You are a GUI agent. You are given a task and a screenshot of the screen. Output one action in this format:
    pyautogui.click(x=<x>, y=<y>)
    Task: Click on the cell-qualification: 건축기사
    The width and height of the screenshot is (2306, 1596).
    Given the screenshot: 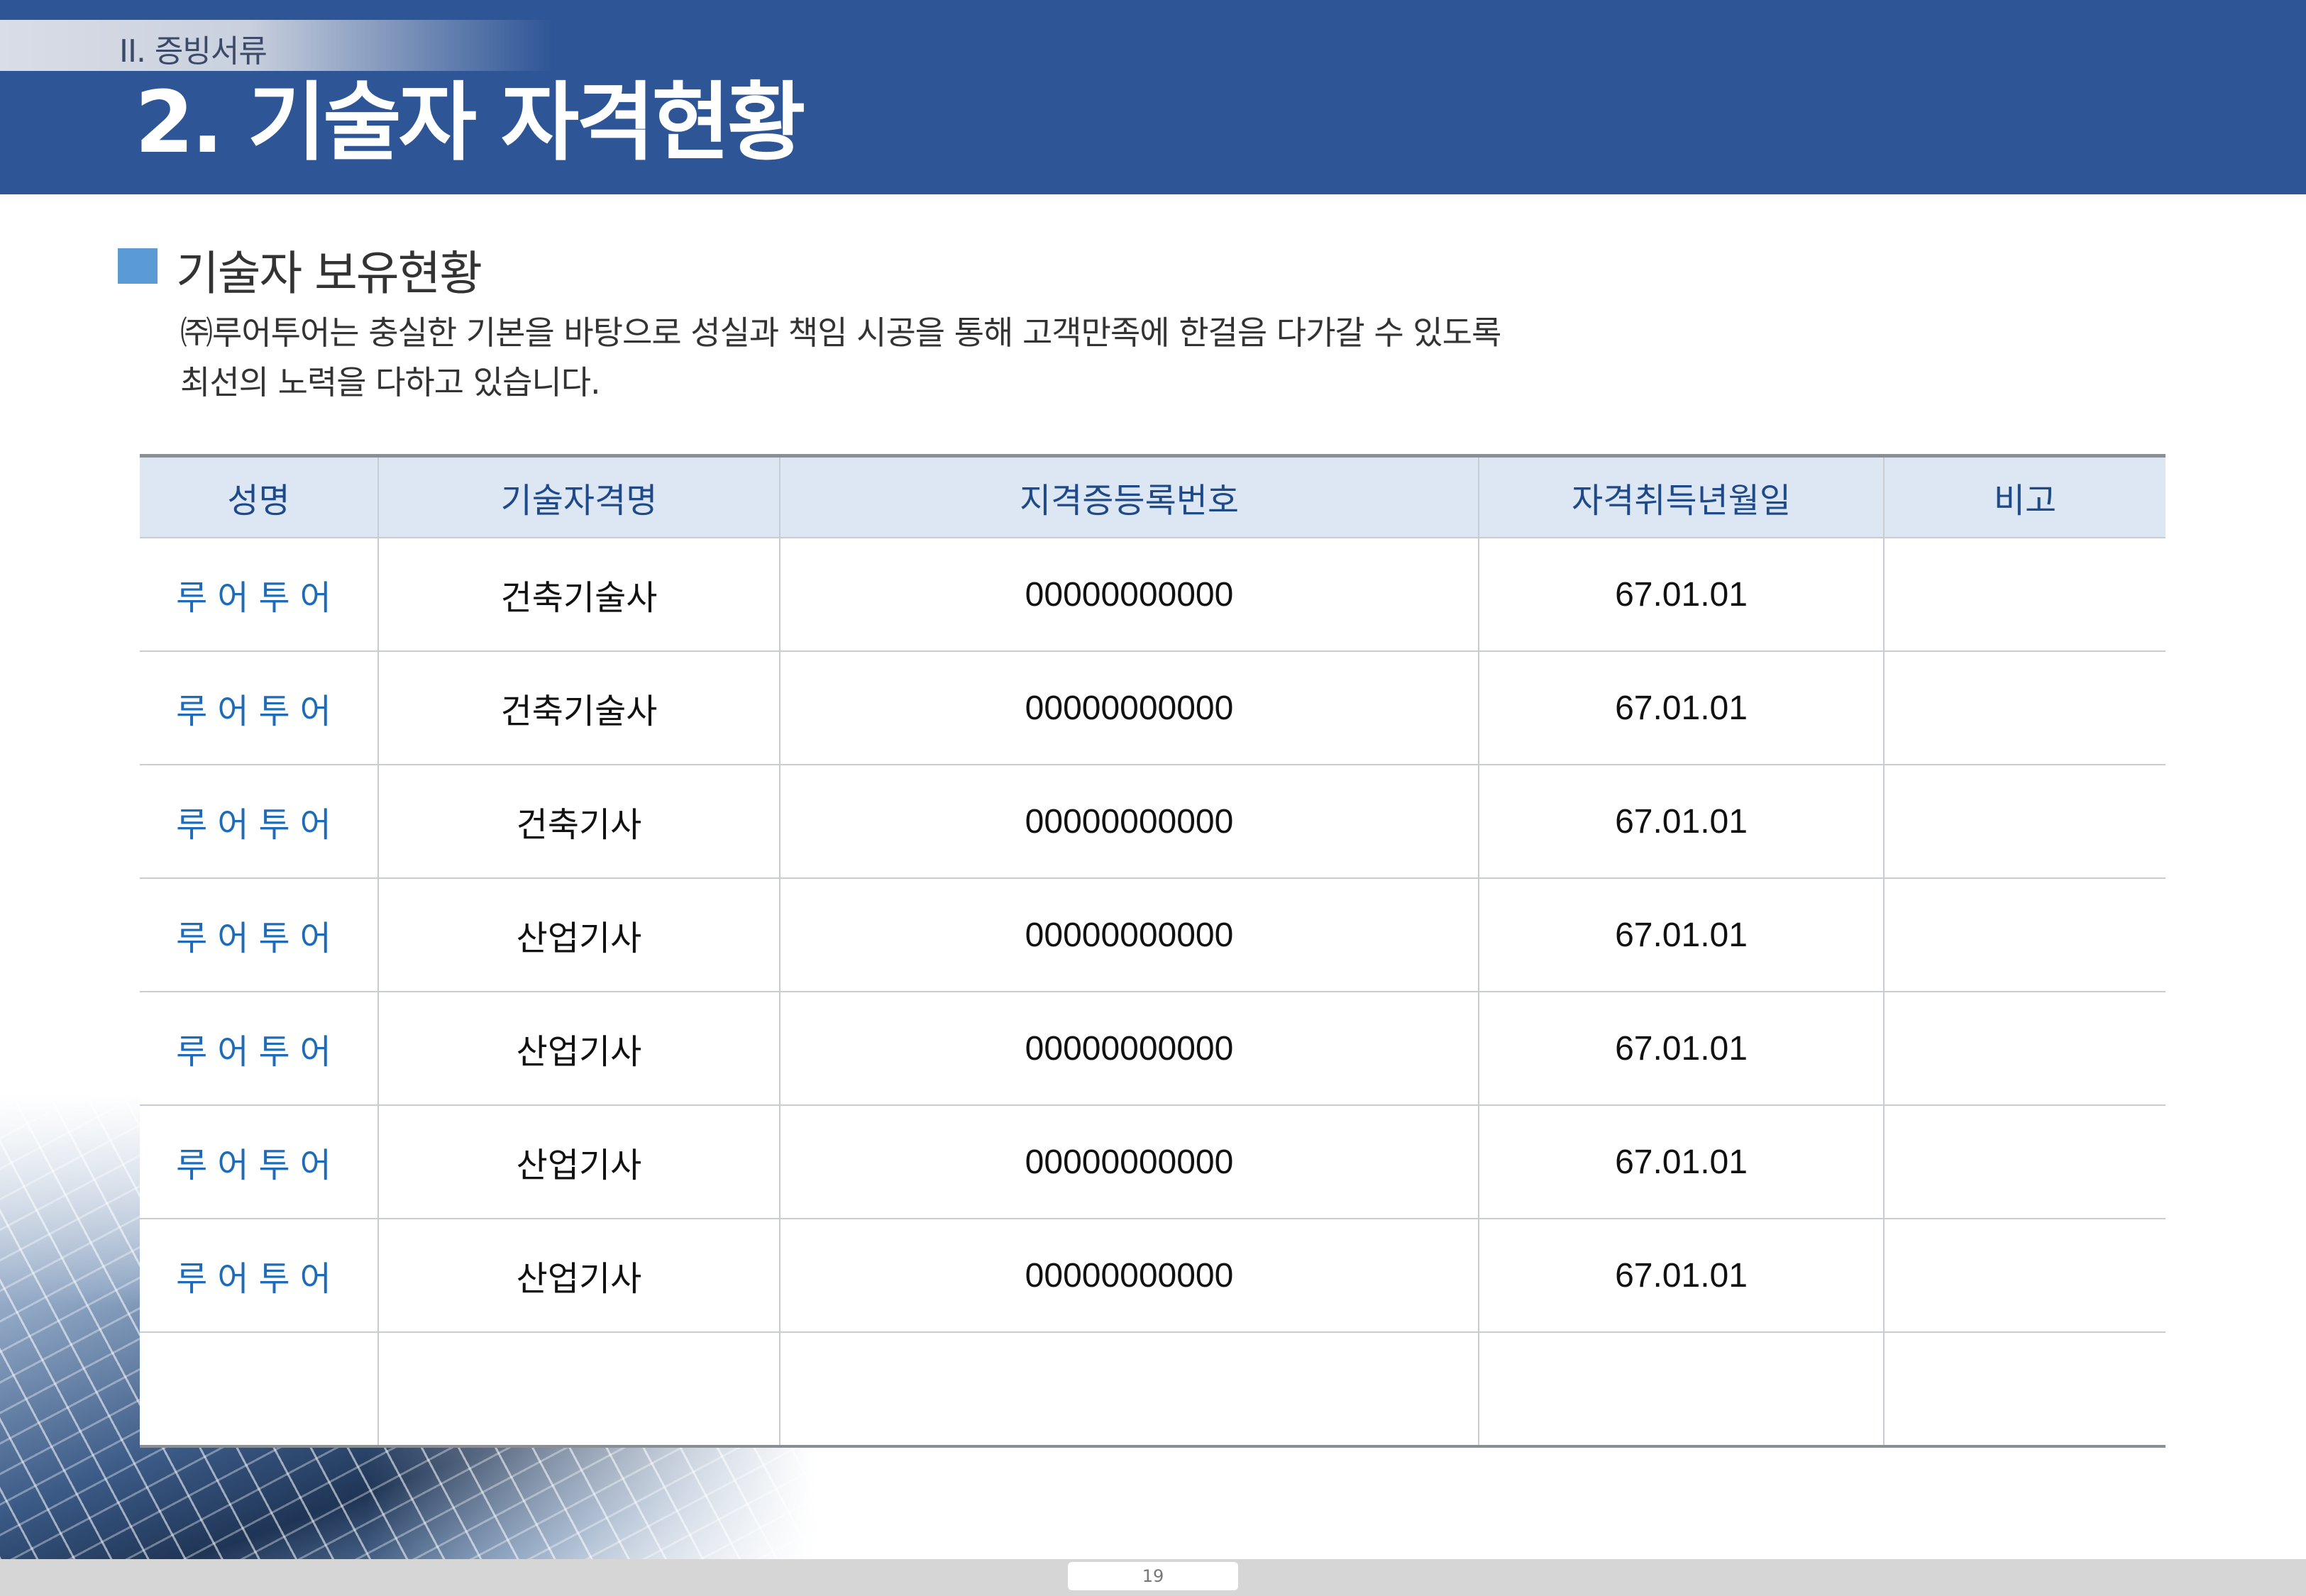 What is the action you would take?
    pyautogui.click(x=578, y=822)
    